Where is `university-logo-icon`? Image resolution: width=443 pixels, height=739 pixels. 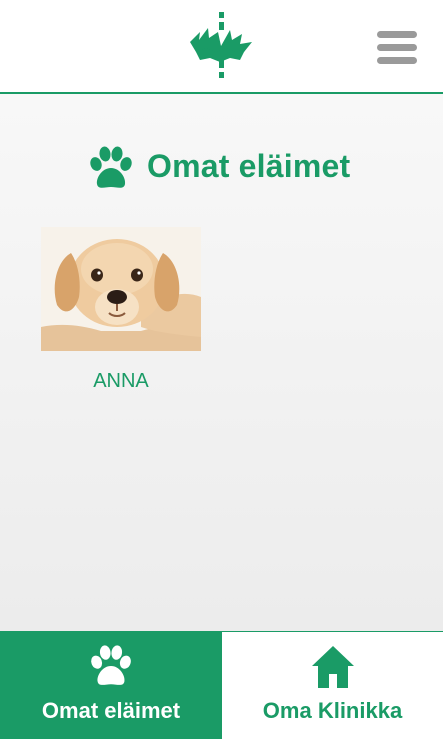
university-logo-icon is located at coordinates (221, 45).